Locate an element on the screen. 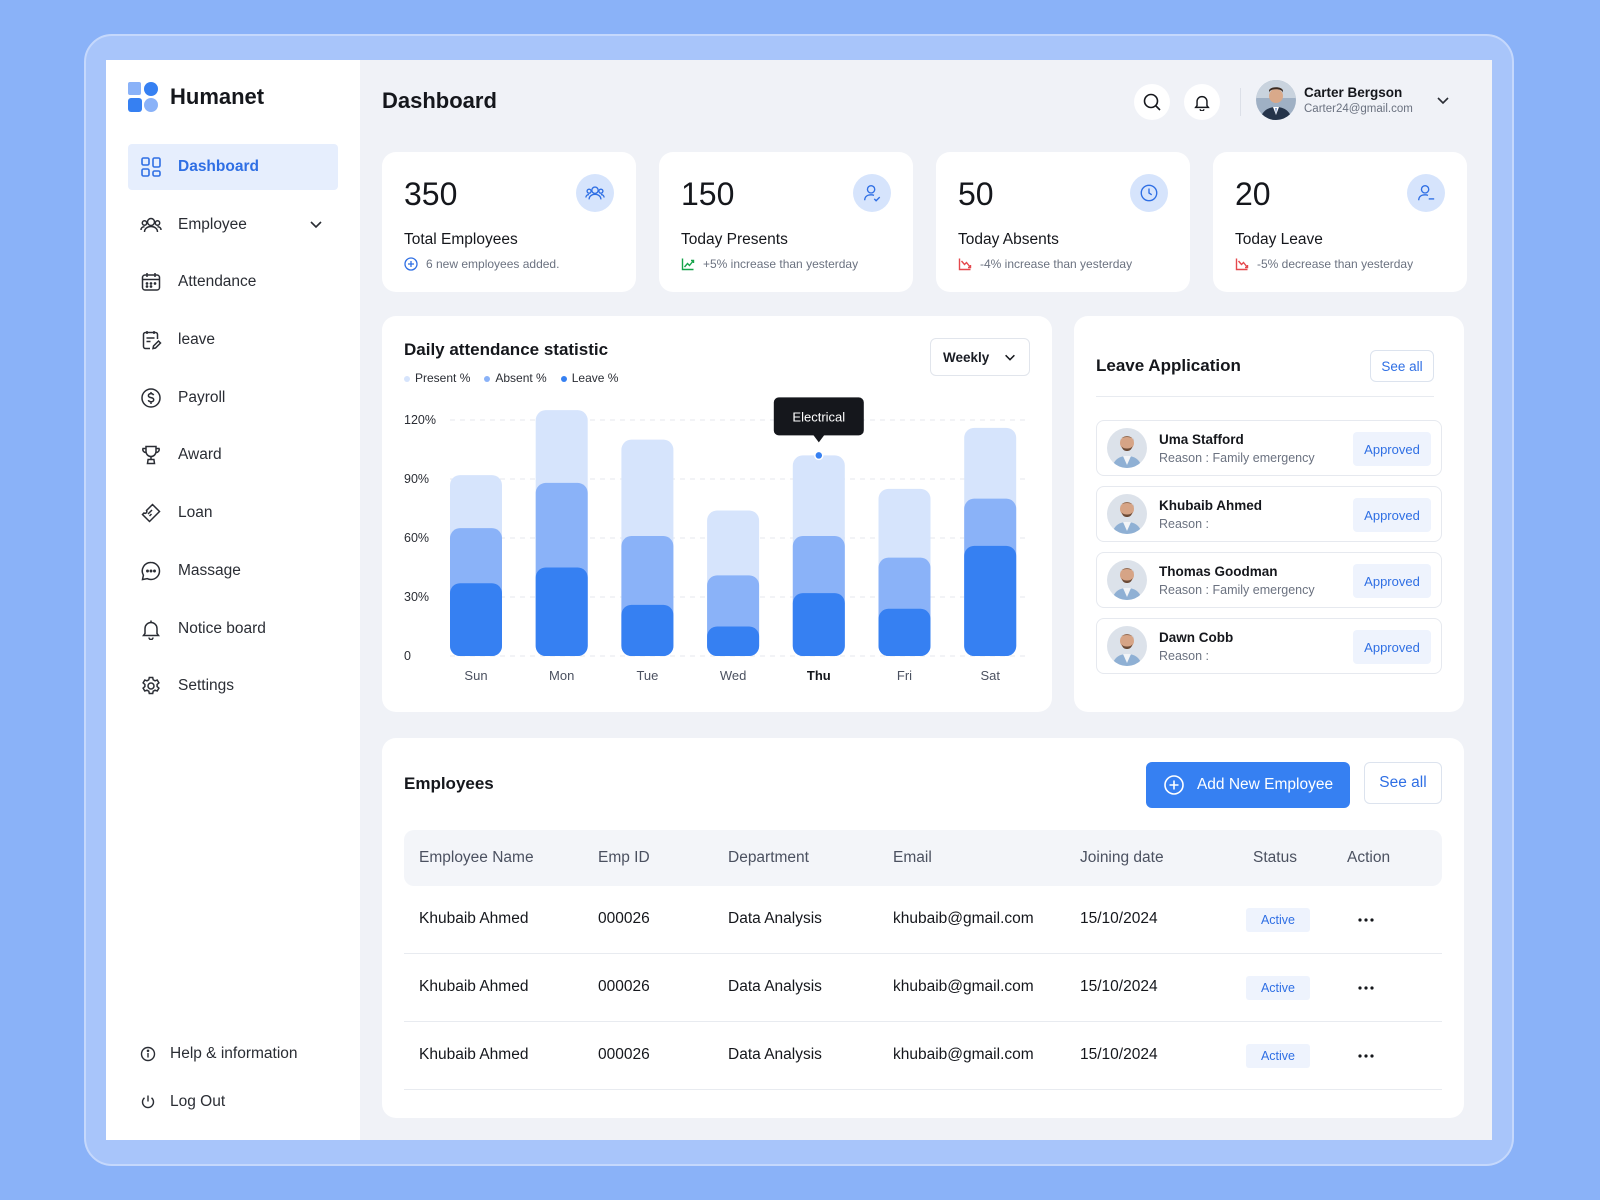  y-tick-label: 90% is located at coordinates (416, 479).